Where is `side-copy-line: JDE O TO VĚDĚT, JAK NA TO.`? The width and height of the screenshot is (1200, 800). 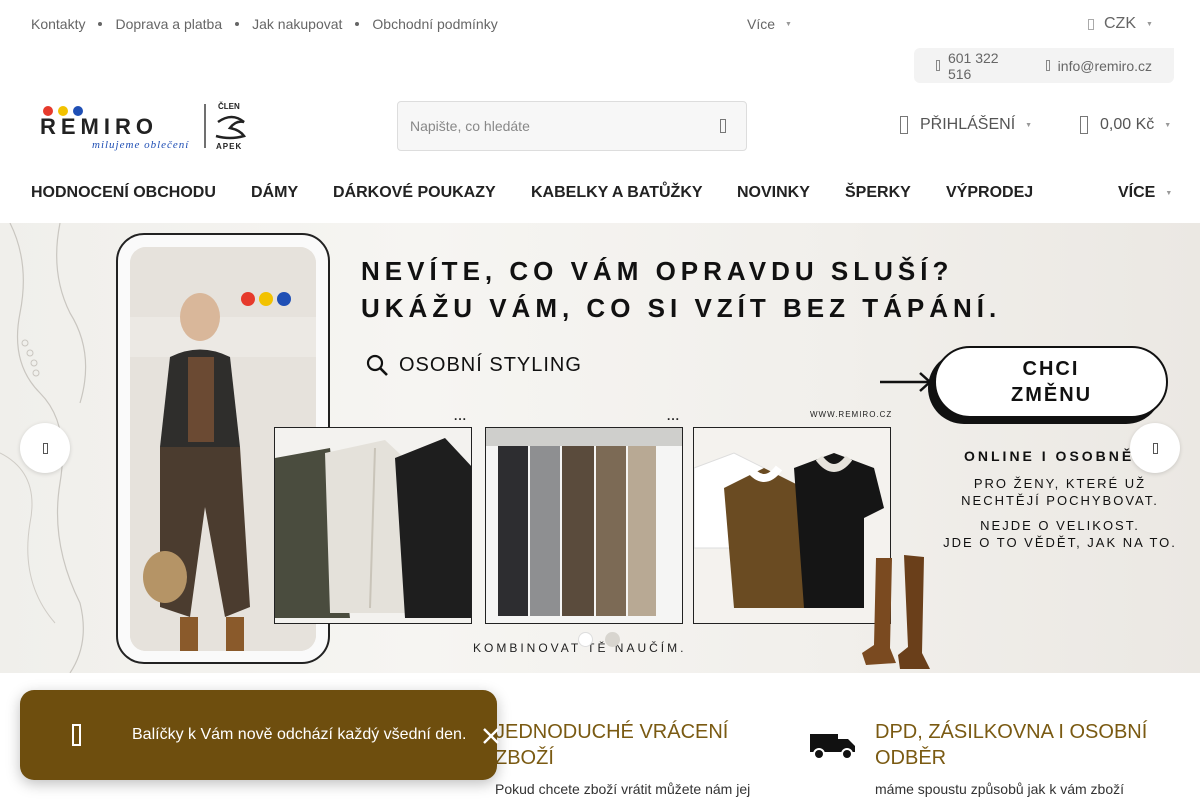 side-copy-line: JDE O TO VĚDĚT, JAK NA TO. is located at coordinates (1060, 542).